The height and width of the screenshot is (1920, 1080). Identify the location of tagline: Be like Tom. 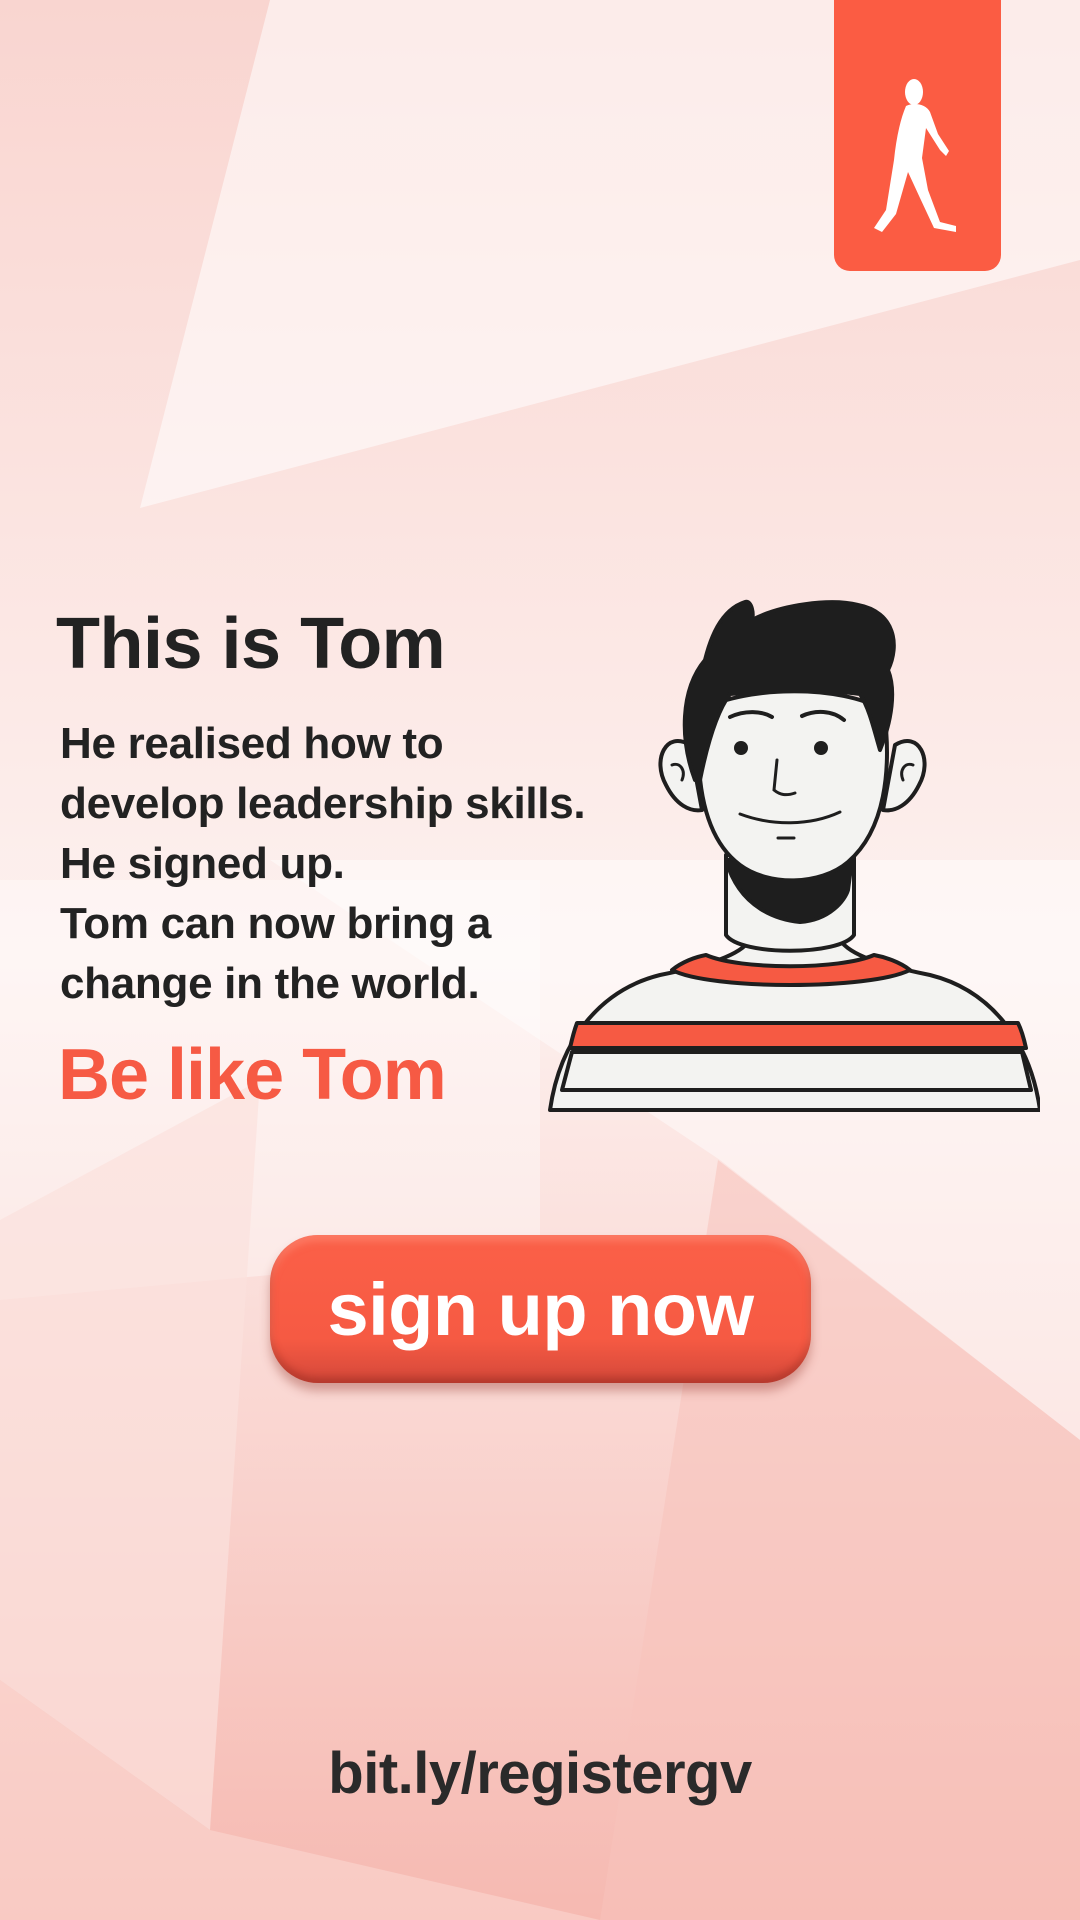
(252, 1075).